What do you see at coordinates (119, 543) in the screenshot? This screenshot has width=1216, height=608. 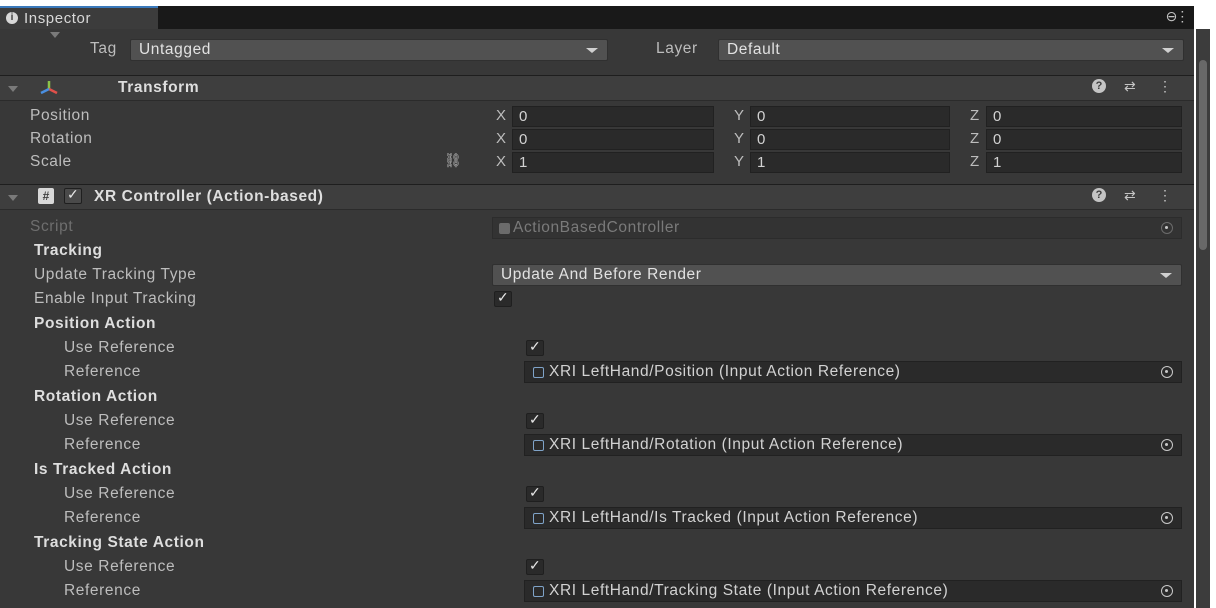 I see `tracking-state-action-header: Tracking State Action` at bounding box center [119, 543].